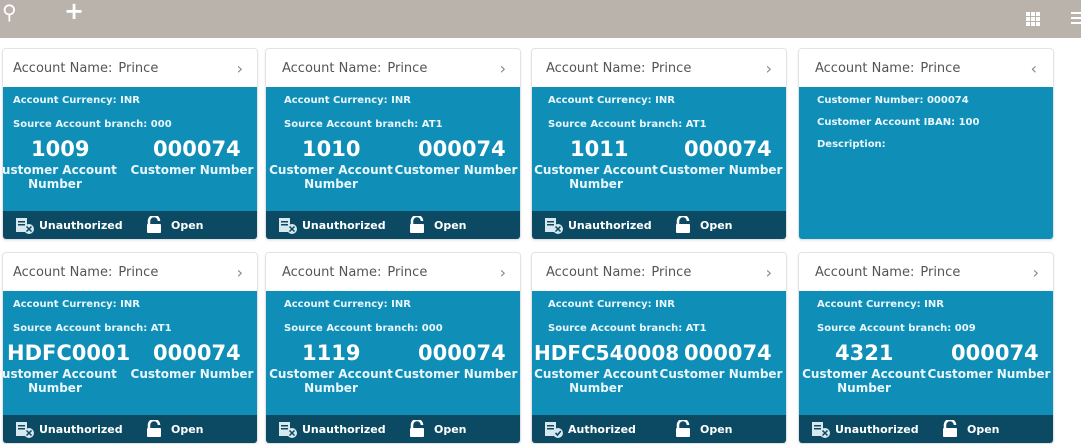  What do you see at coordinates (540, 19) in the screenshot?
I see `top-toolbar: ⚲ +` at bounding box center [540, 19].